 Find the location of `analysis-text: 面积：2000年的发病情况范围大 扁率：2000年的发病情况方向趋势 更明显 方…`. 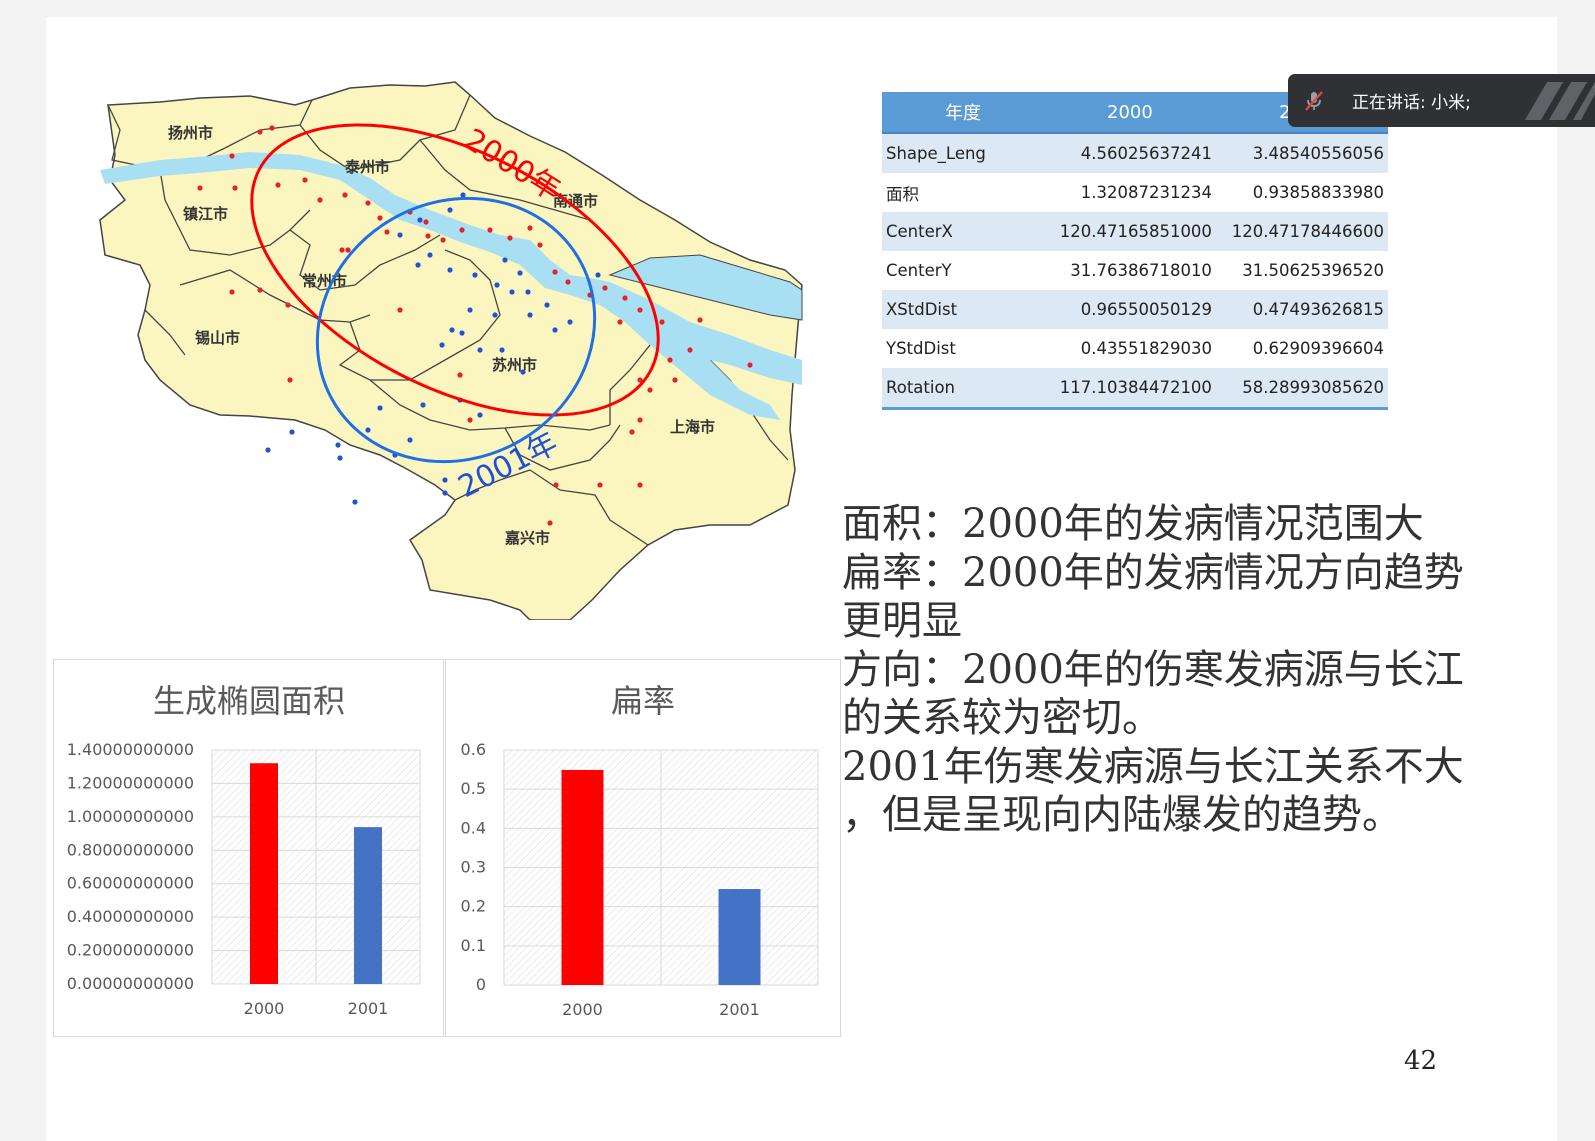

analysis-text: 面积：2000年的发病情况范围大 扁率：2000年的发病情况方向趋势 更明显 方… is located at coordinates (1167, 670).